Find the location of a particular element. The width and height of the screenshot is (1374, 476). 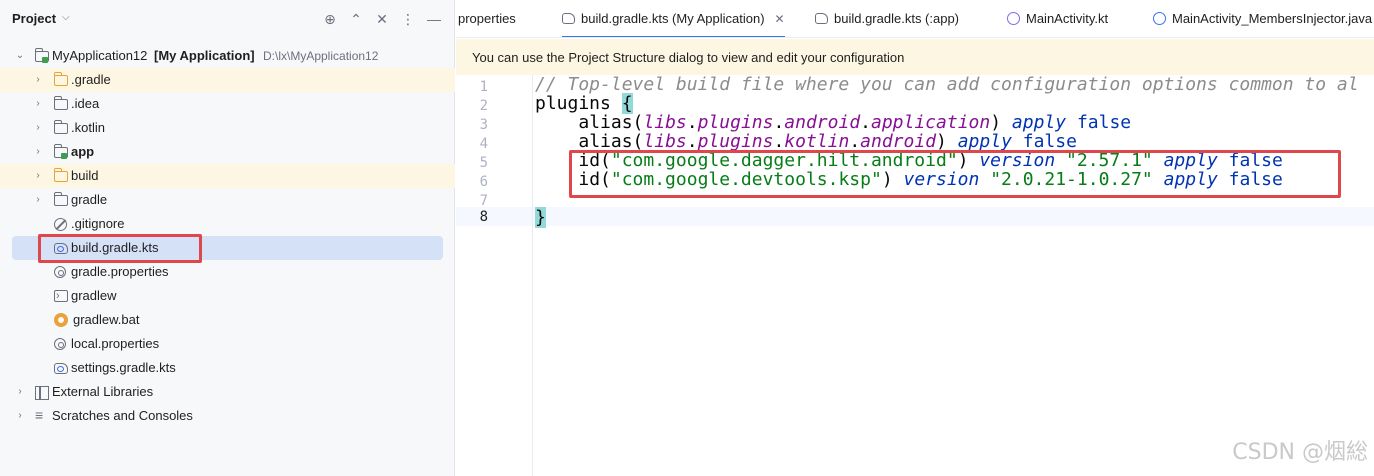

tree-item-settings-gradle-kts: settings.gradle.kts is located at coordinates (227, 368).